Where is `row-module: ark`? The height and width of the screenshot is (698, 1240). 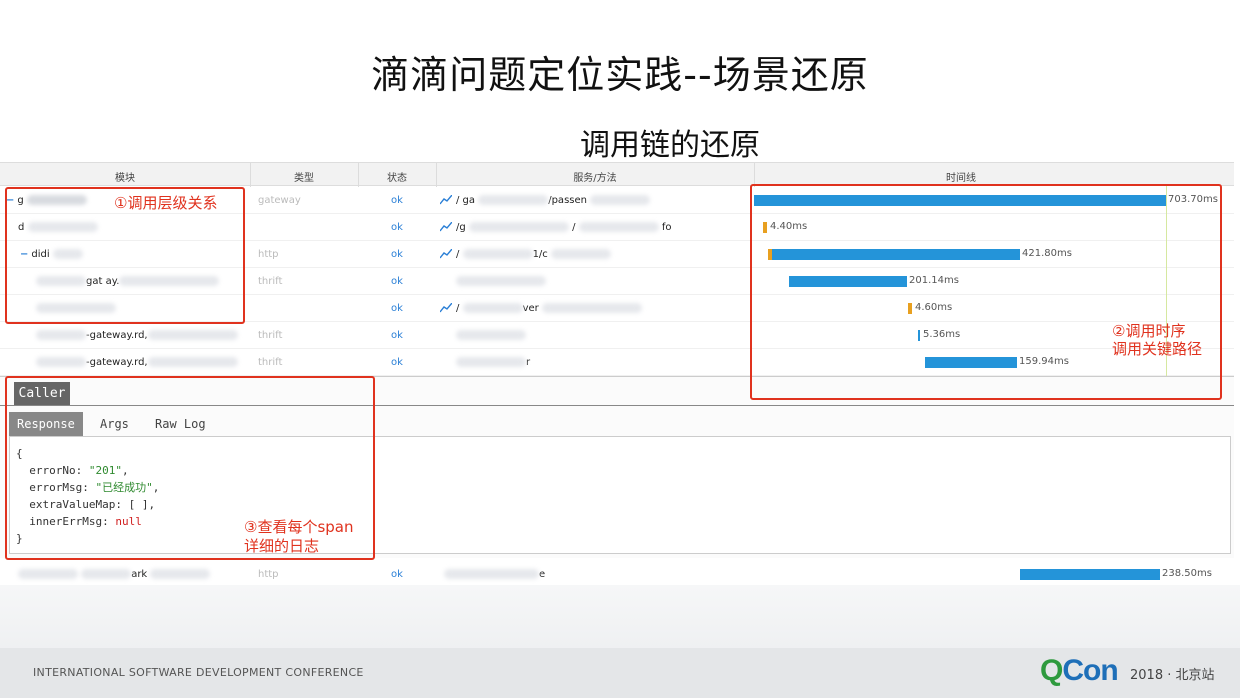
row-module: ark is located at coordinates (114, 574).